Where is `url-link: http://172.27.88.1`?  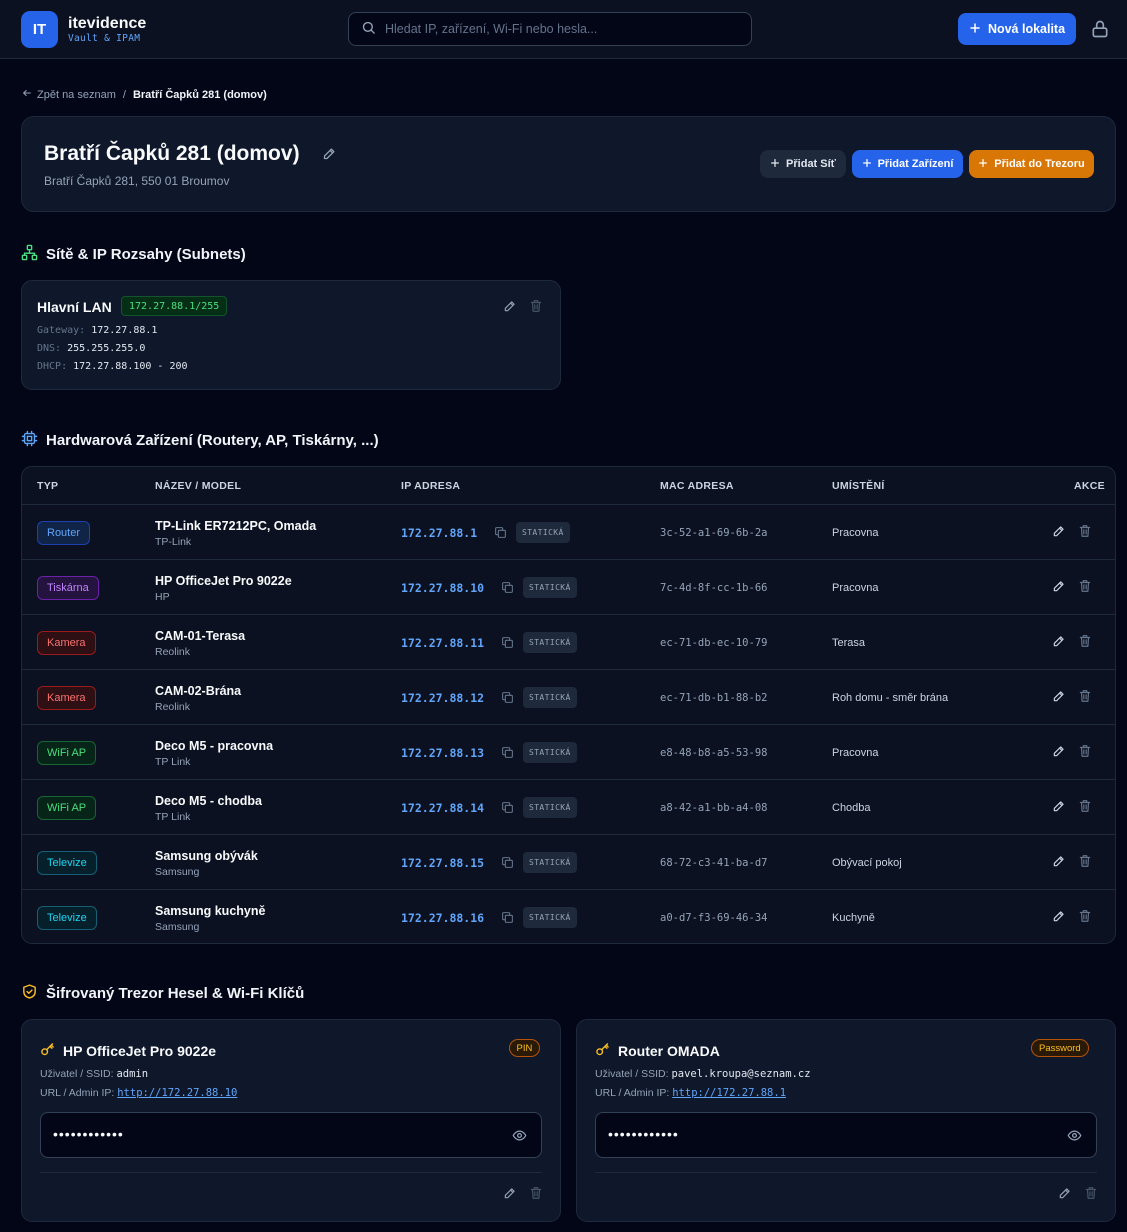
url-link: http://172.27.88.1 is located at coordinates (729, 1093).